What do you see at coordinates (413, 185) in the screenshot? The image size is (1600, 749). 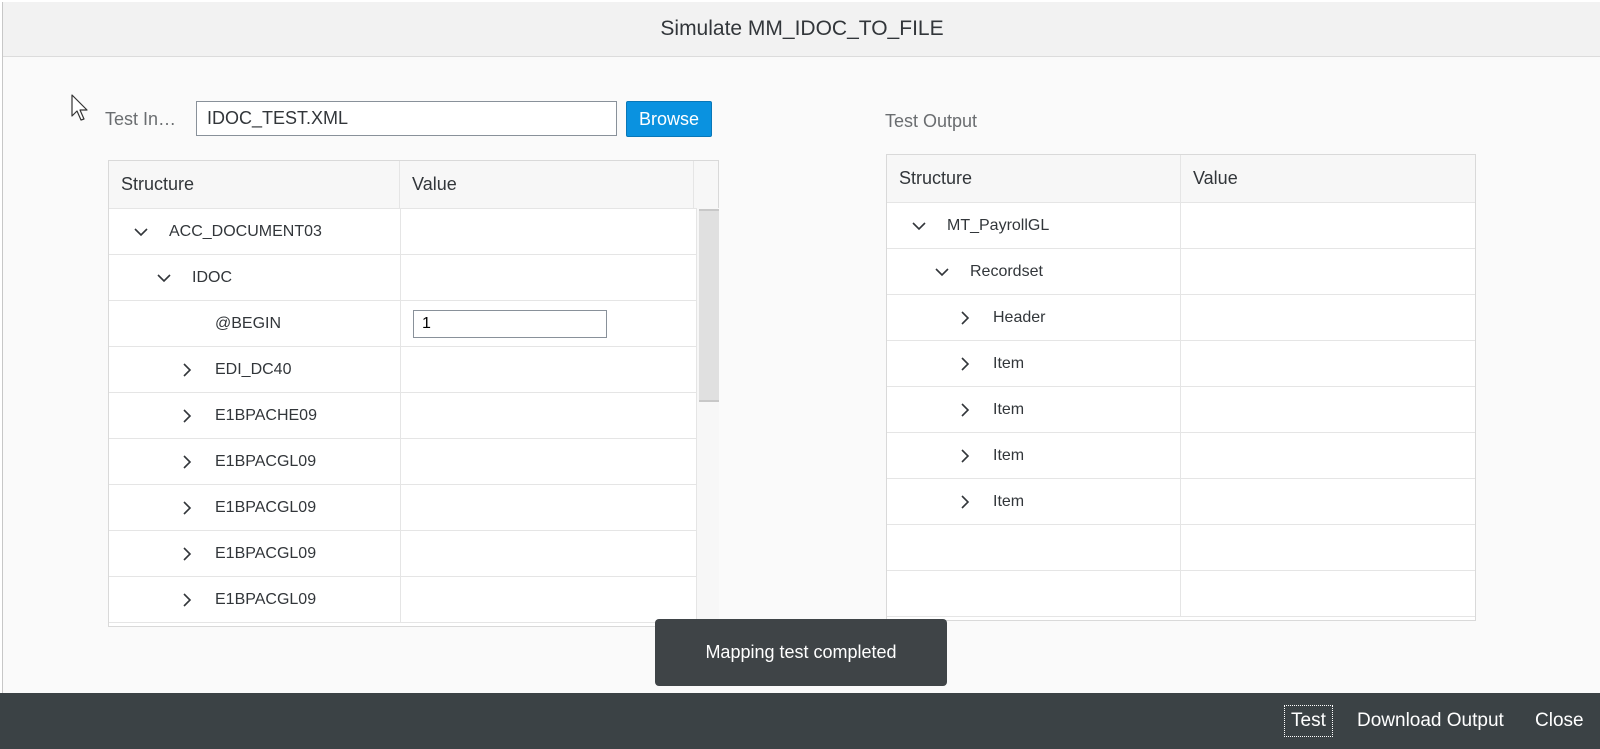 I see `test-input-table-header: Structure Value` at bounding box center [413, 185].